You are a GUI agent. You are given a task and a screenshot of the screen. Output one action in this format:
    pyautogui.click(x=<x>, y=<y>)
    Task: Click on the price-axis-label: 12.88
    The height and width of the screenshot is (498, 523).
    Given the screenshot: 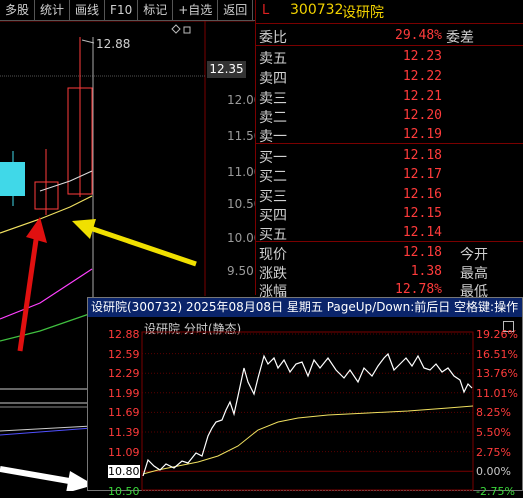 What is the action you would take?
    pyautogui.click(x=124, y=334)
    